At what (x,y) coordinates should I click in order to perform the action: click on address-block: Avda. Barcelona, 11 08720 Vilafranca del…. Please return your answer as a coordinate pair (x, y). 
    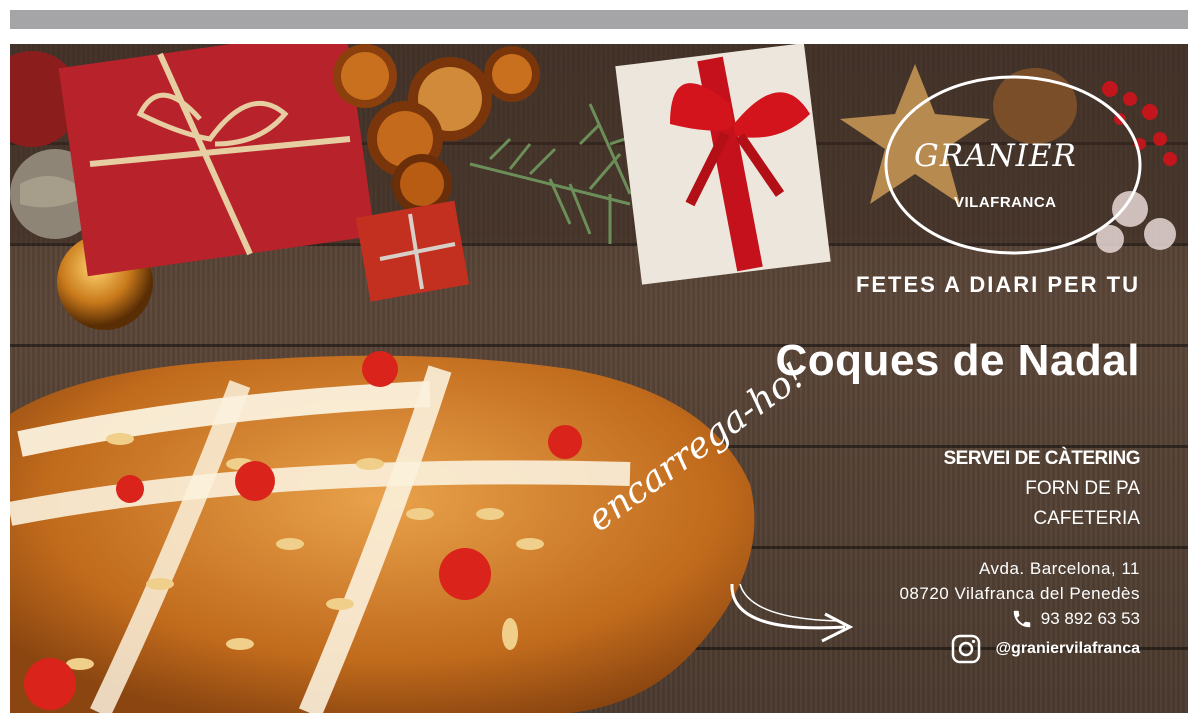
    Looking at the image, I should click on (1019, 581).